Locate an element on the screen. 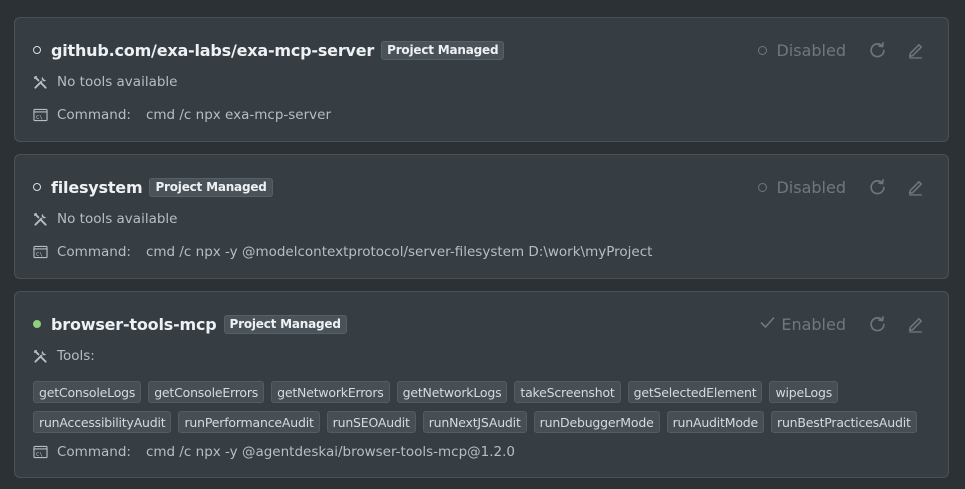 The width and height of the screenshot is (965, 489). server-title-row: browser-tools-mcp Project Managed is located at coordinates (190, 324).